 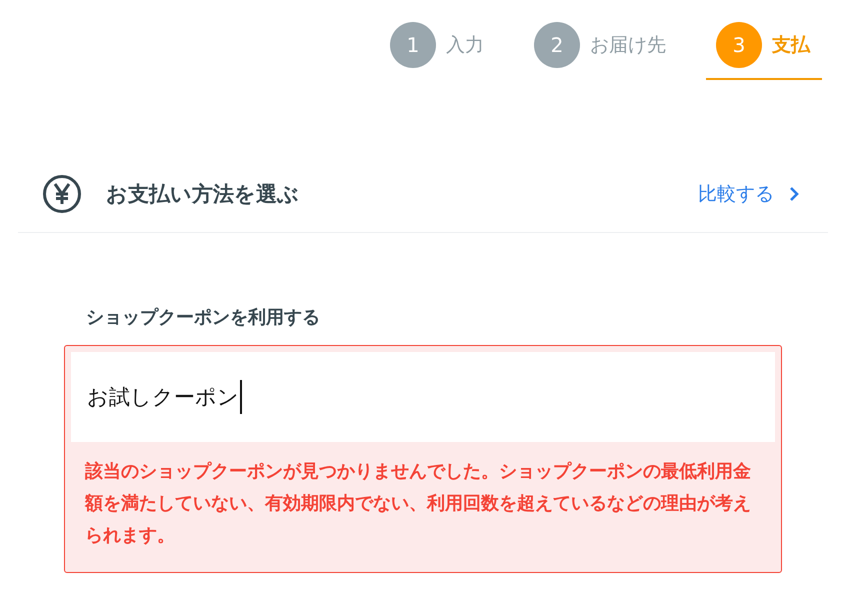 What do you see at coordinates (628, 45) in the screenshot?
I see `step-label: お届け先` at bounding box center [628, 45].